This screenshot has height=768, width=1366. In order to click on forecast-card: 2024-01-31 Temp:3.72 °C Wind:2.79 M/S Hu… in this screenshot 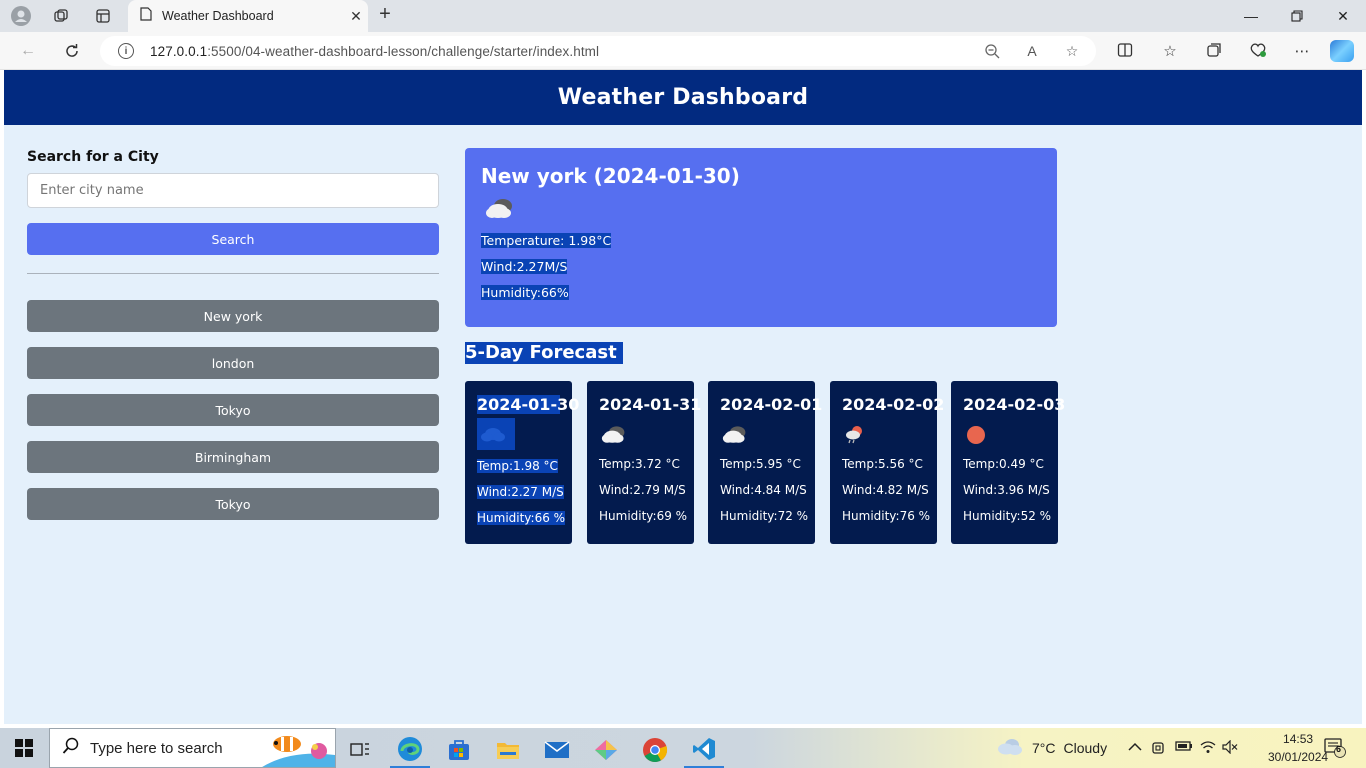, I will do `click(644, 462)`.